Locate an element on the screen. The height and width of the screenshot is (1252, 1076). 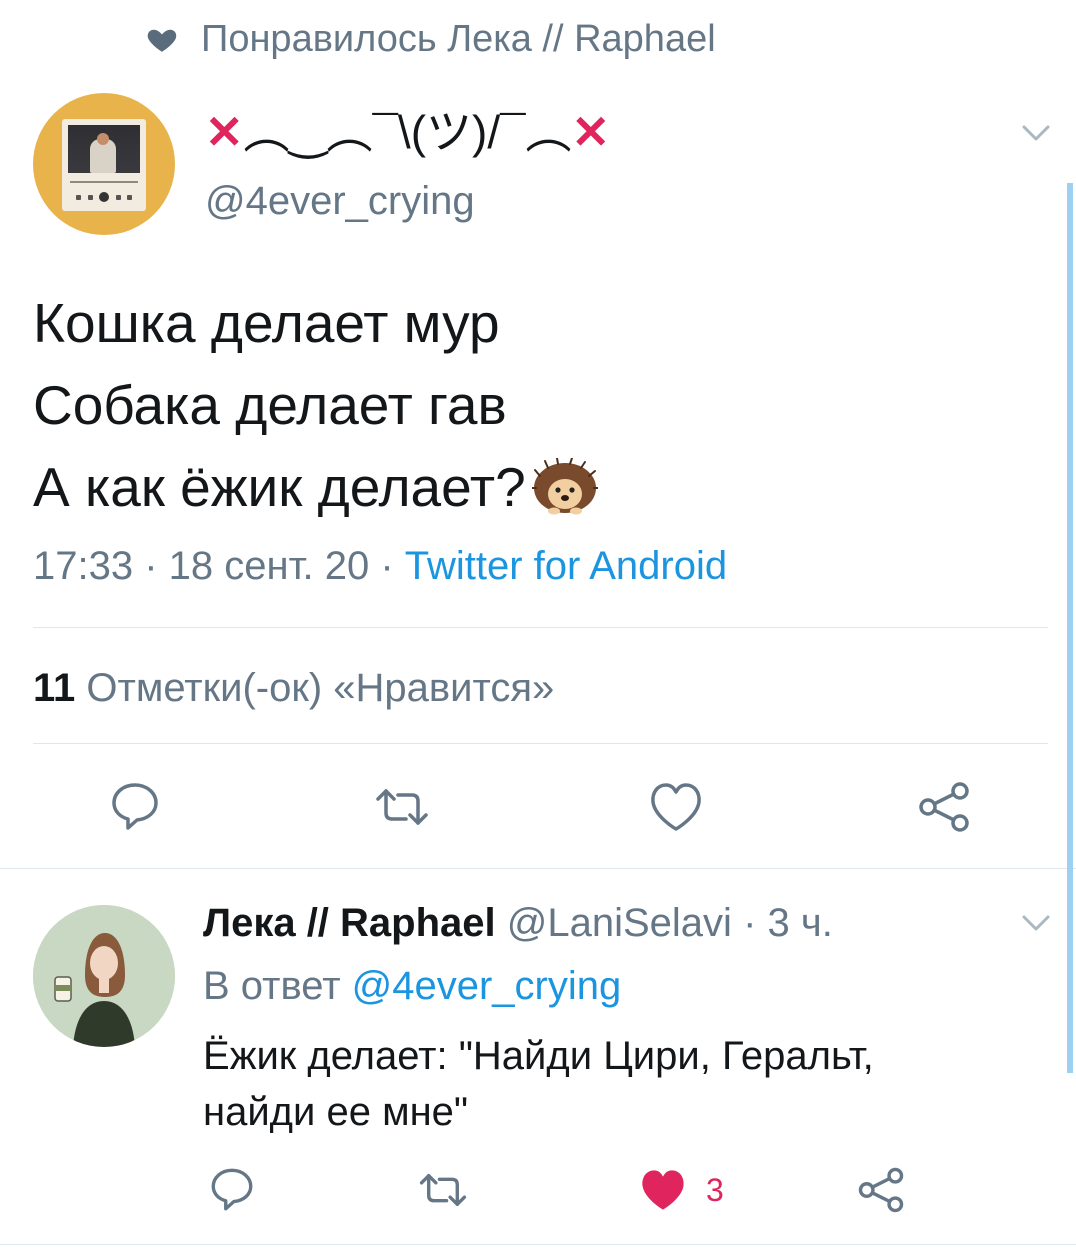
tweet-line: А как ёжик делает? is located at coordinates (279, 487).